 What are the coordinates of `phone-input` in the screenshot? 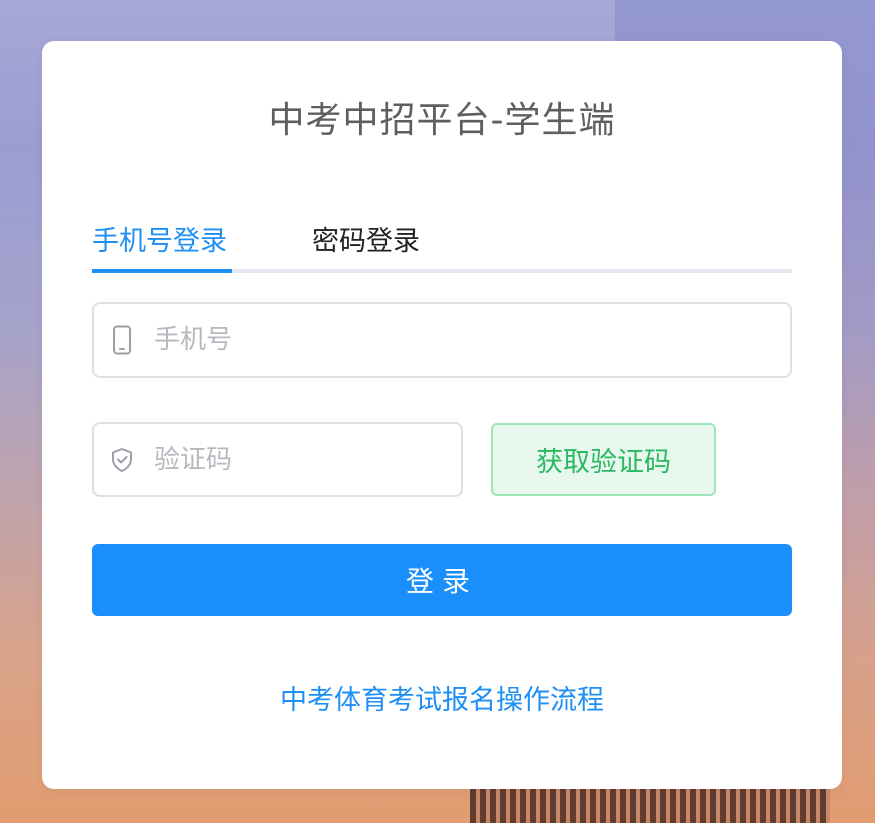 It's located at (464, 340).